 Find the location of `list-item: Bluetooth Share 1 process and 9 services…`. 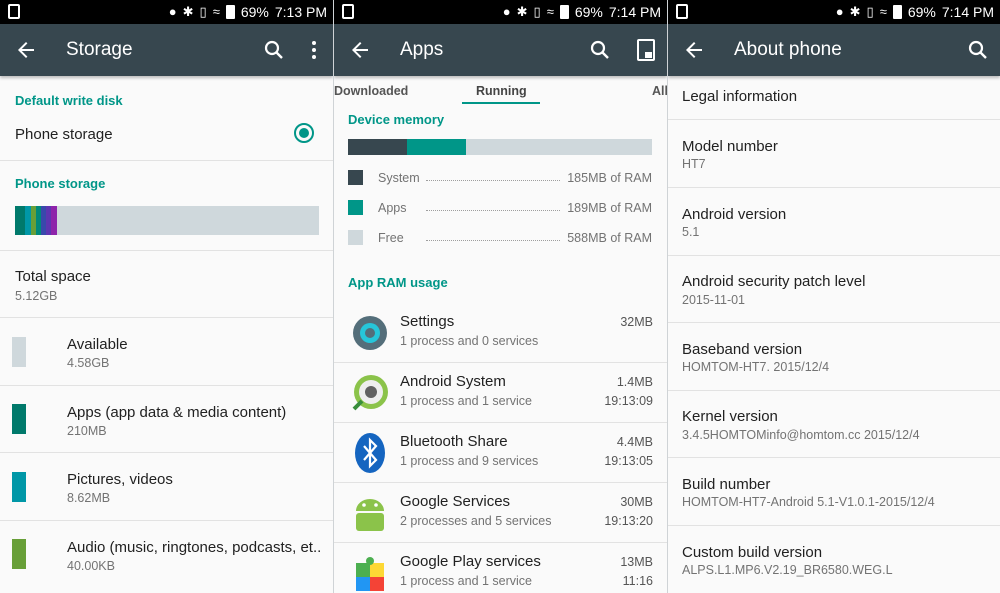

list-item: Bluetooth Share 1 process and 9 services… is located at coordinates (500, 453).